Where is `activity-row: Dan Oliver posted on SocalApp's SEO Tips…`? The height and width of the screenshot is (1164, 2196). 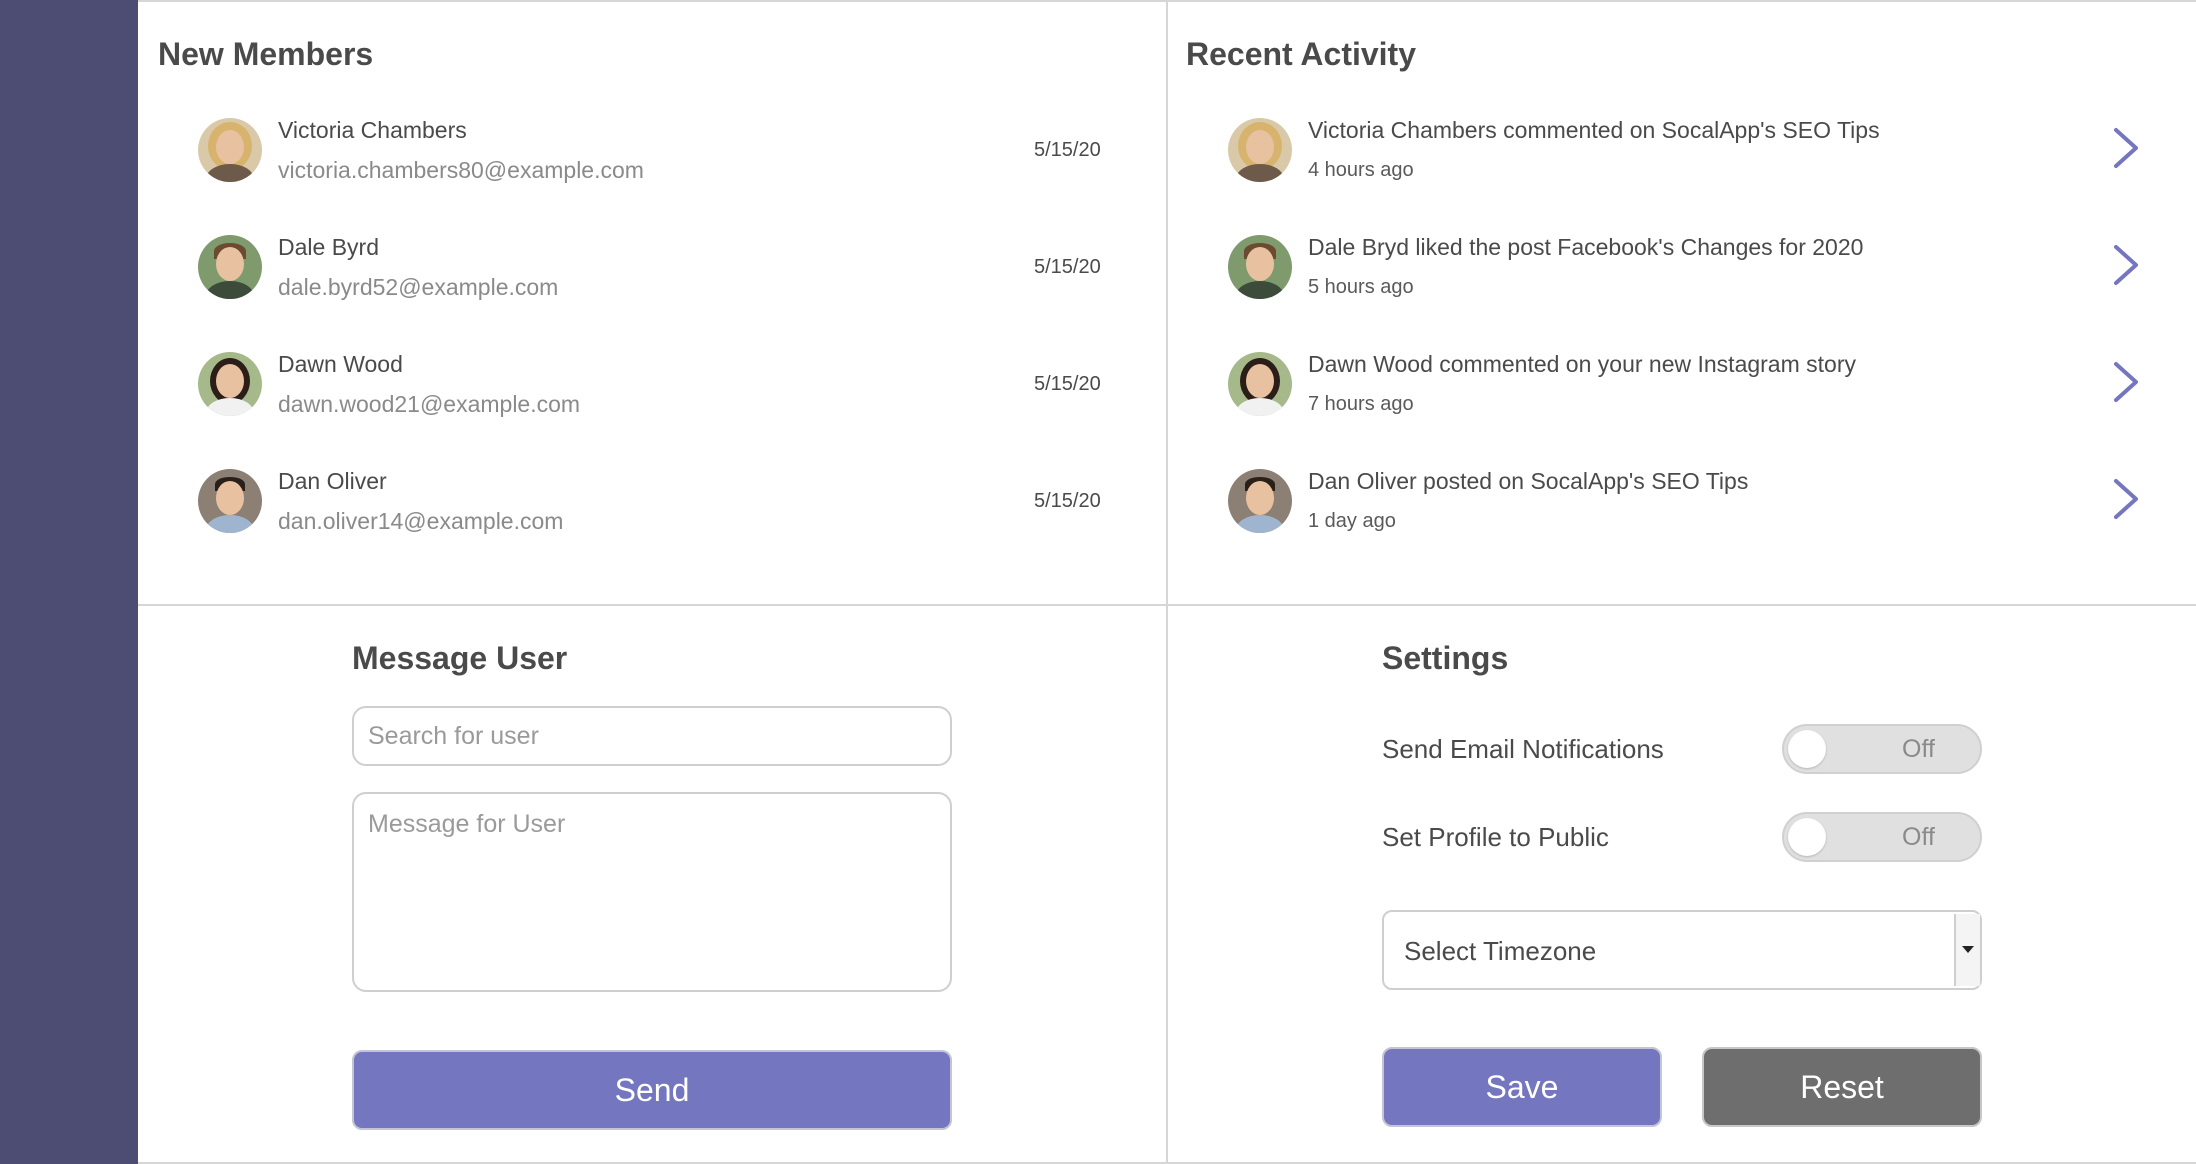
activity-row: Dan Oliver posted on SocalApp's SEO Tips… is located at coordinates (1488, 501).